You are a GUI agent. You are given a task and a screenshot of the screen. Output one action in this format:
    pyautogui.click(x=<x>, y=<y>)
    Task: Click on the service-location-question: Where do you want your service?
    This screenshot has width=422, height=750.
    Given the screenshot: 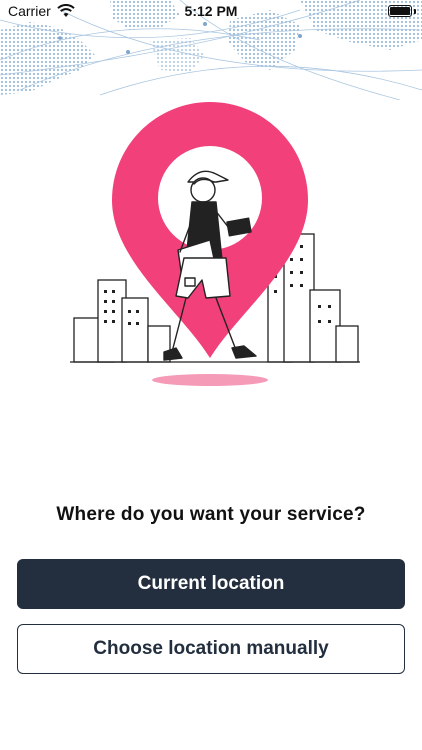 What is the action you would take?
    pyautogui.click(x=211, y=514)
    